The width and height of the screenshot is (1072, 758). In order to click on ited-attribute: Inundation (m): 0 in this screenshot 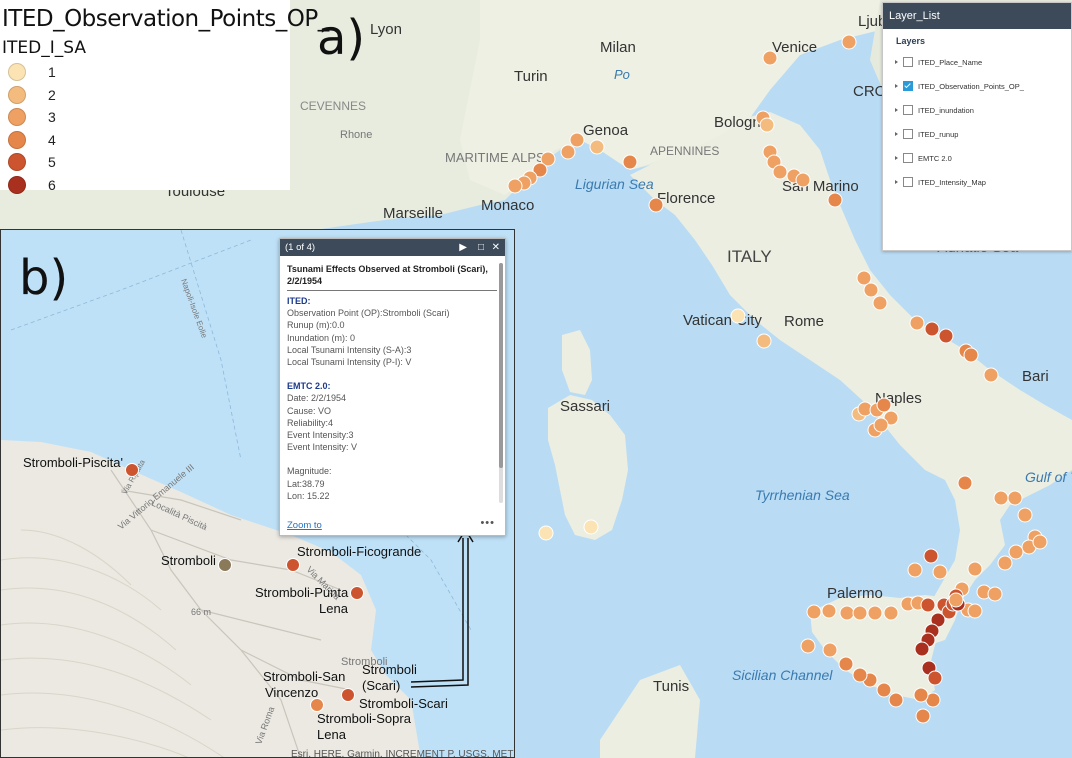, I will do `click(321, 337)`.